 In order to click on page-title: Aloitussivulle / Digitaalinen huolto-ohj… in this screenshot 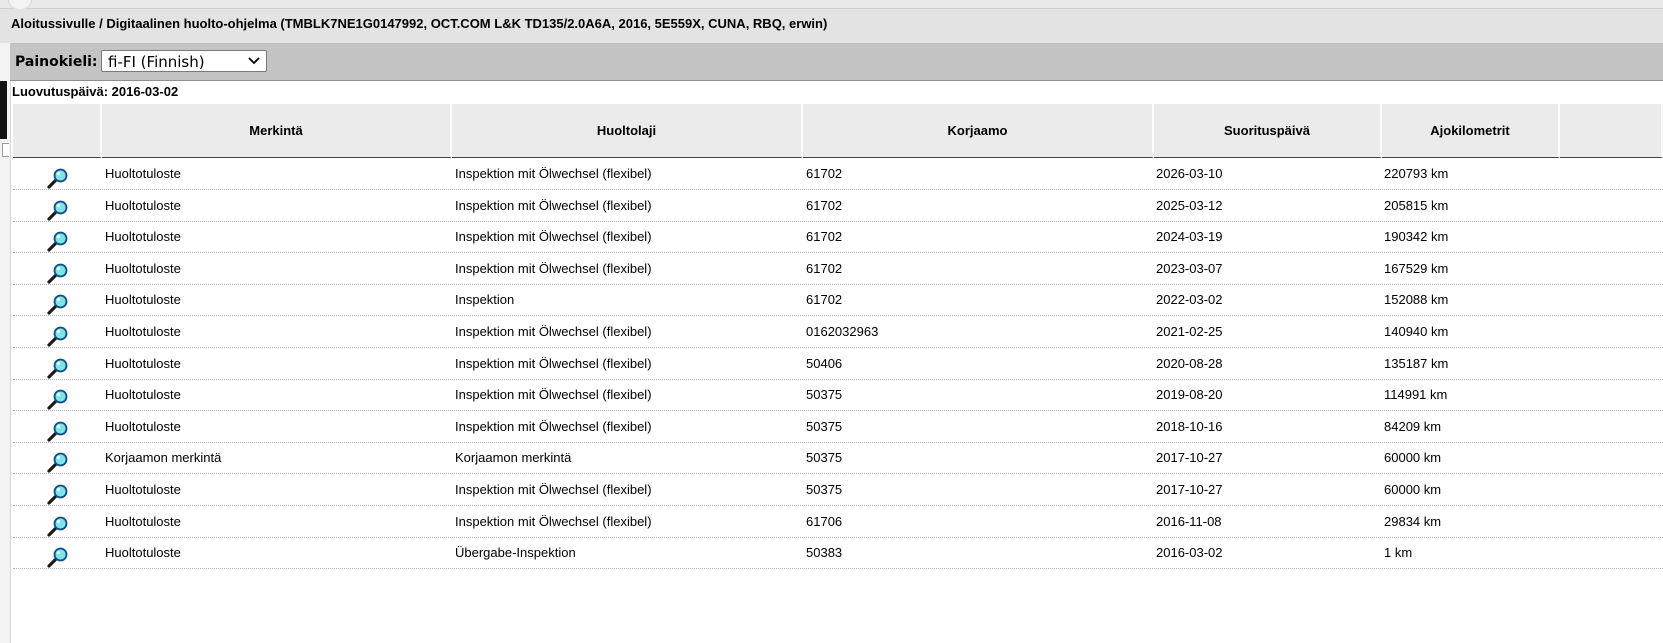, I will do `click(419, 23)`.